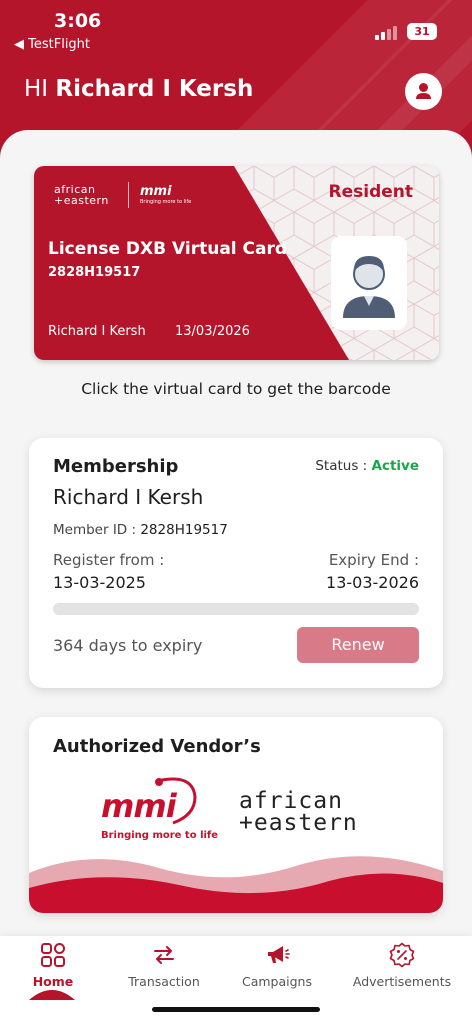 This screenshot has height=1024, width=472. I want to click on days-to-expiry: 364 days to expiry, so click(128, 645).